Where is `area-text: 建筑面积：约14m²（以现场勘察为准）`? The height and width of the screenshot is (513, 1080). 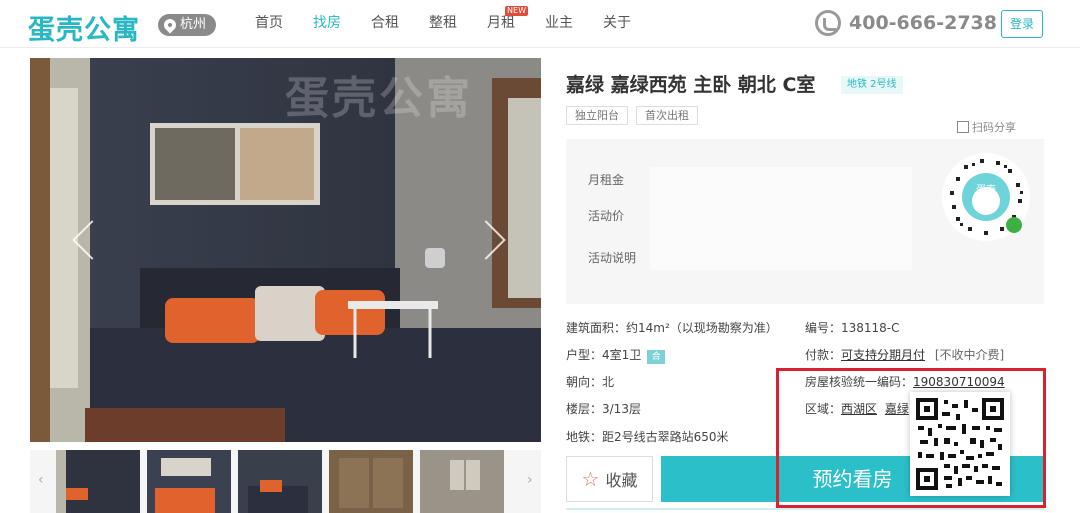 area-text: 建筑面积：约14m²（以现场勘察为准） is located at coordinates (672, 328).